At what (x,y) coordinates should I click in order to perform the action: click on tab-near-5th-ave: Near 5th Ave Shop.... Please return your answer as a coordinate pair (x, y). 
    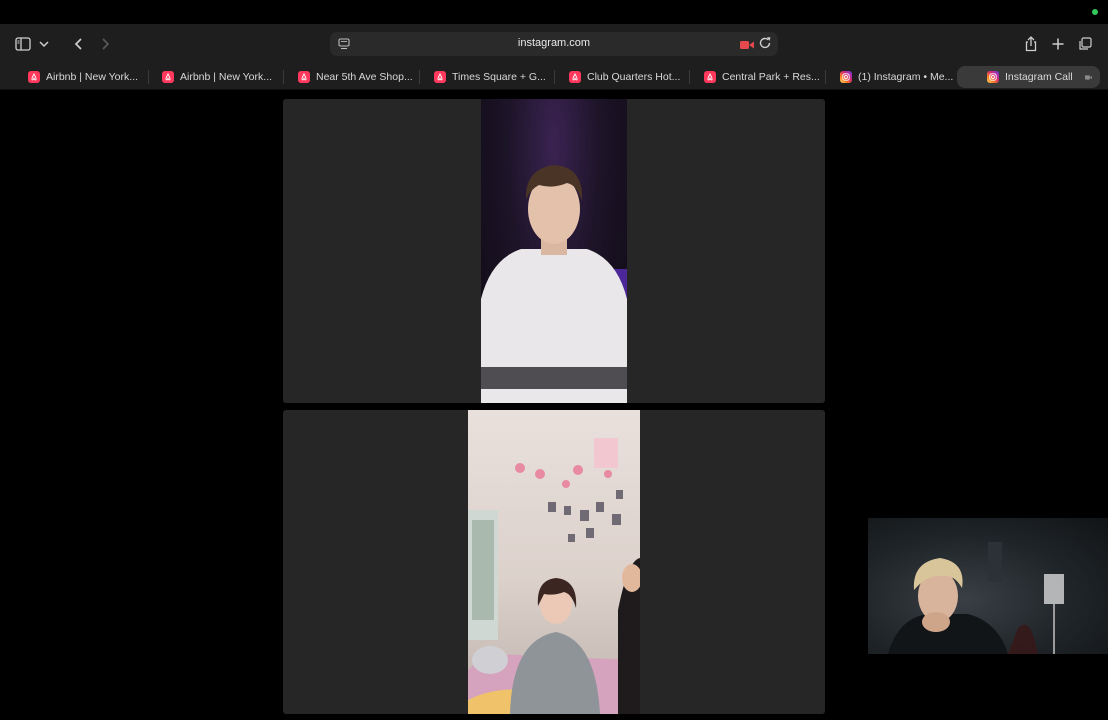
    Looking at the image, I should click on (355, 77).